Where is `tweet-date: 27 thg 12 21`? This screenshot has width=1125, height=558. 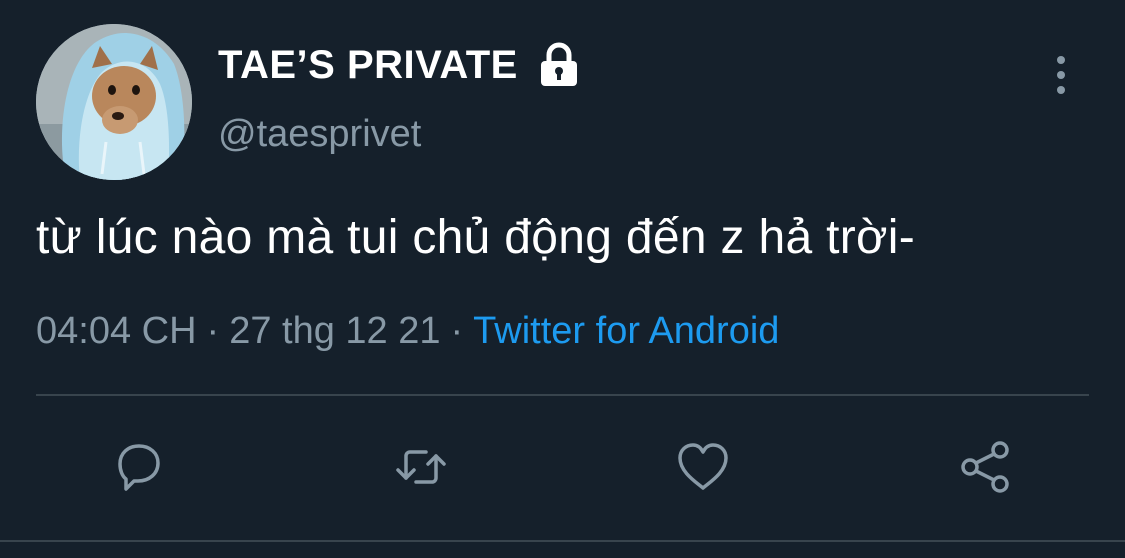 tweet-date: 27 thg 12 21 is located at coordinates (334, 331).